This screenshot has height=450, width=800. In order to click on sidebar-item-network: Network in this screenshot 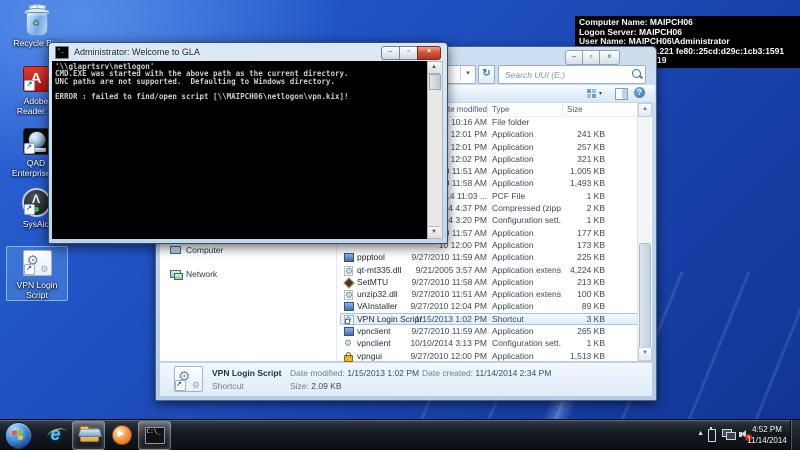, I will do `click(193, 274)`.